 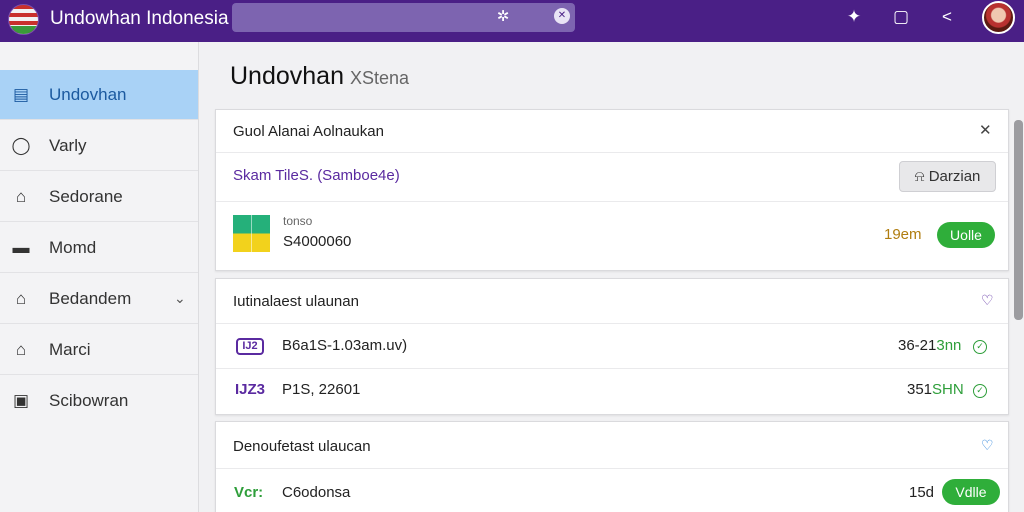 I want to click on sidebar-item-sedorane: ⌂ Sedorane, so click(x=99, y=197).